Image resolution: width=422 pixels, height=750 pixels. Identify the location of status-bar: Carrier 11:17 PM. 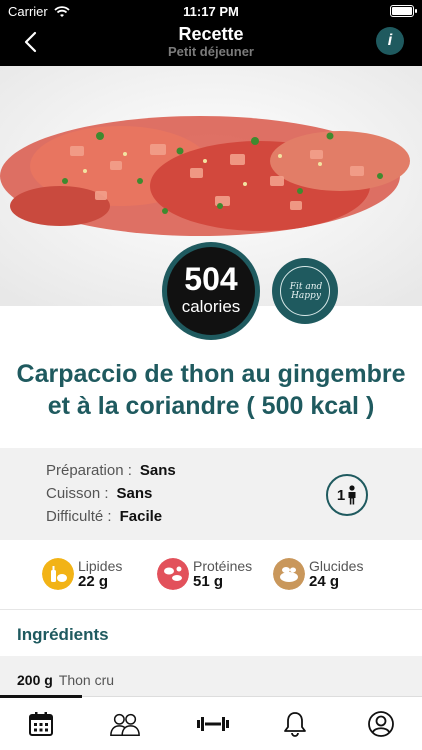
(211, 11).